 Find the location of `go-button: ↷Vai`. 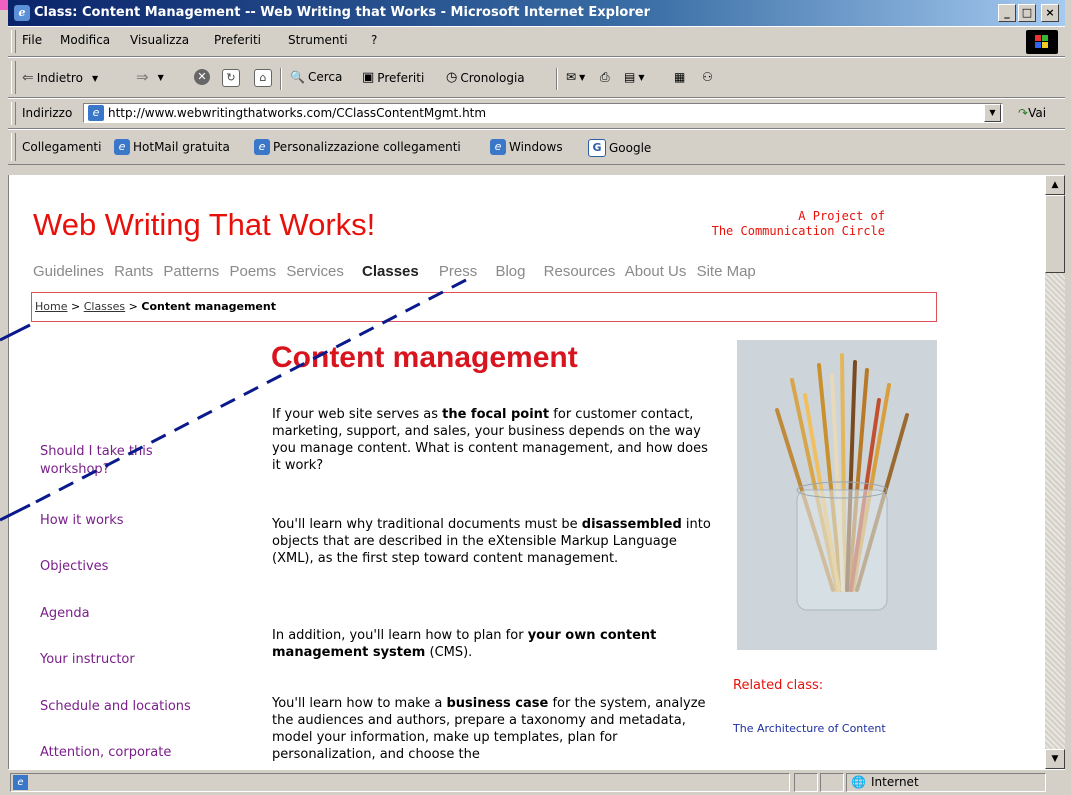

go-button: ↷Vai is located at coordinates (1032, 113).